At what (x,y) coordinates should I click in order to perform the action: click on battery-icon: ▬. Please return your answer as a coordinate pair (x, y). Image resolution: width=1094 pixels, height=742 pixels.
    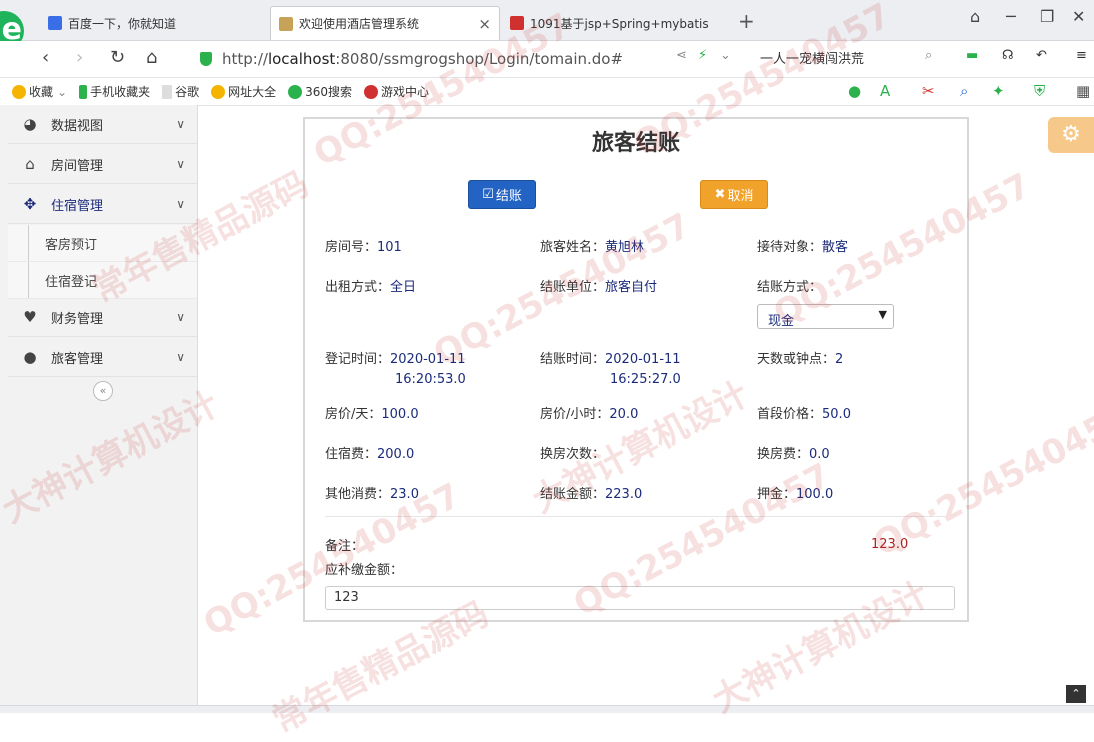
    Looking at the image, I should click on (972, 55).